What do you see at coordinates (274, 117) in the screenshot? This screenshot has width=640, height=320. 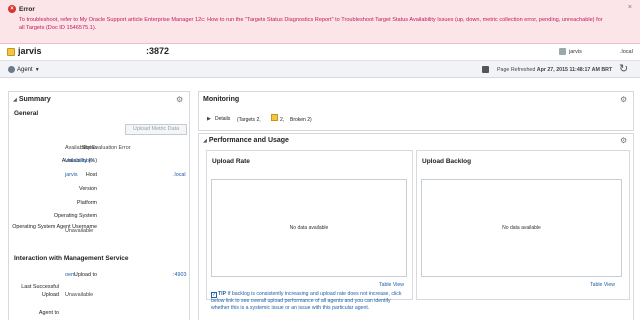 I see `warning-icon` at bounding box center [274, 117].